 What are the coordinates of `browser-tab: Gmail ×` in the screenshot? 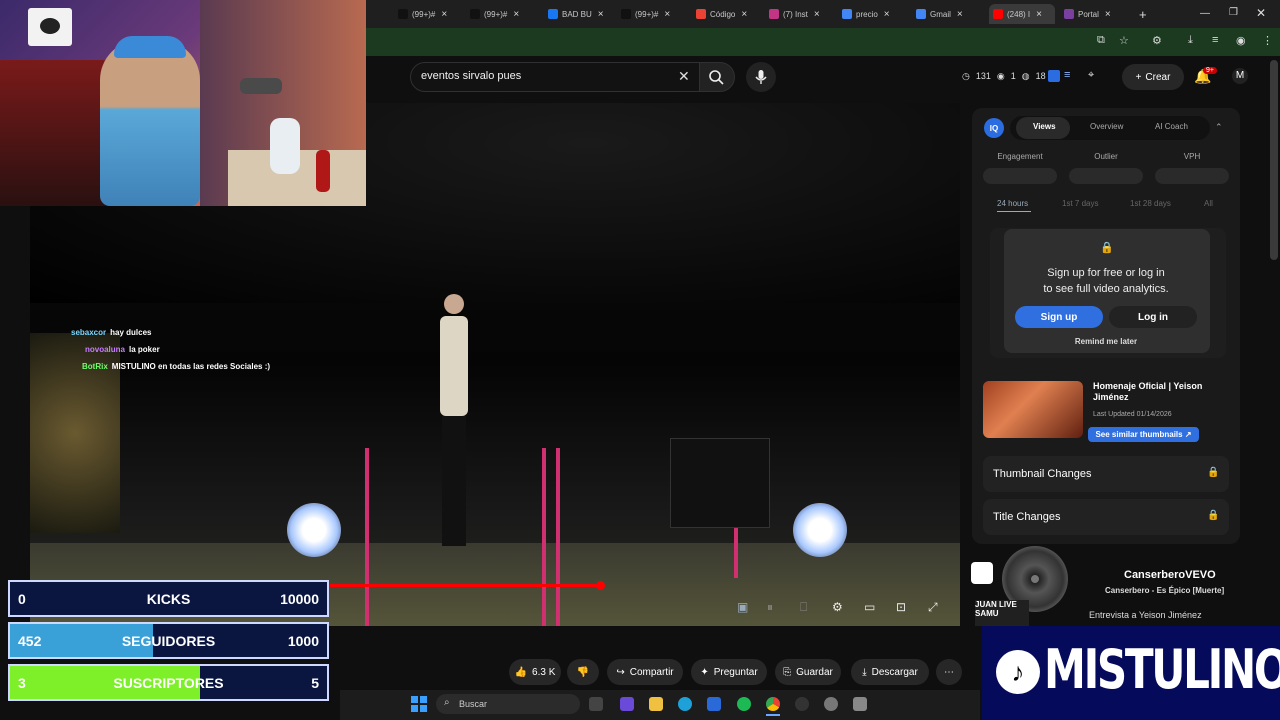 It's located at (949, 14).